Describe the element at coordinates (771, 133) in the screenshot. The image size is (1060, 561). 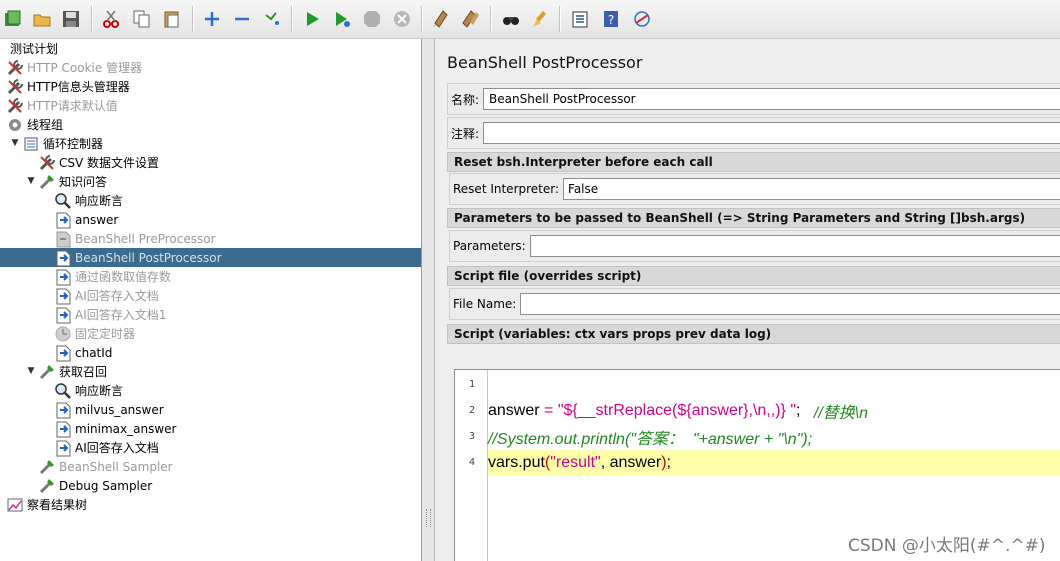
I see `comment-field` at that location.